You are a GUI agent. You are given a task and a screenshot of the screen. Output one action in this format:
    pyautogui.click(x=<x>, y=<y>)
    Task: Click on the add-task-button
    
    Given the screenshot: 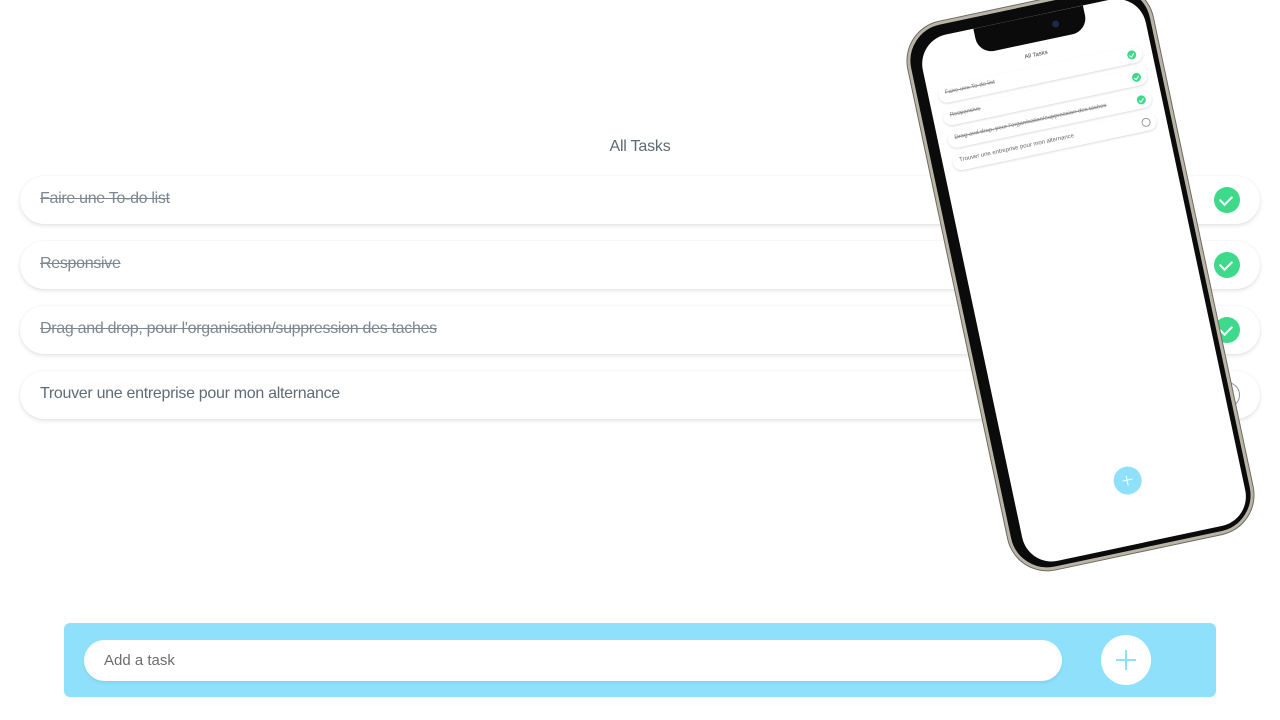 What is the action you would take?
    pyautogui.click(x=1126, y=660)
    